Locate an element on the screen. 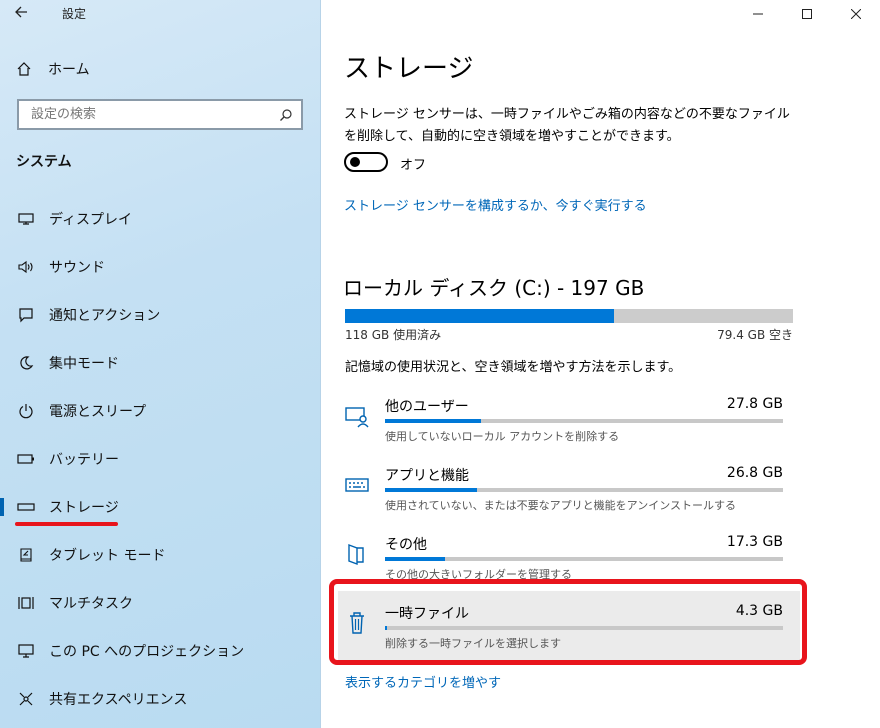  sidebar-item-label: タブレット モード is located at coordinates (107, 556).